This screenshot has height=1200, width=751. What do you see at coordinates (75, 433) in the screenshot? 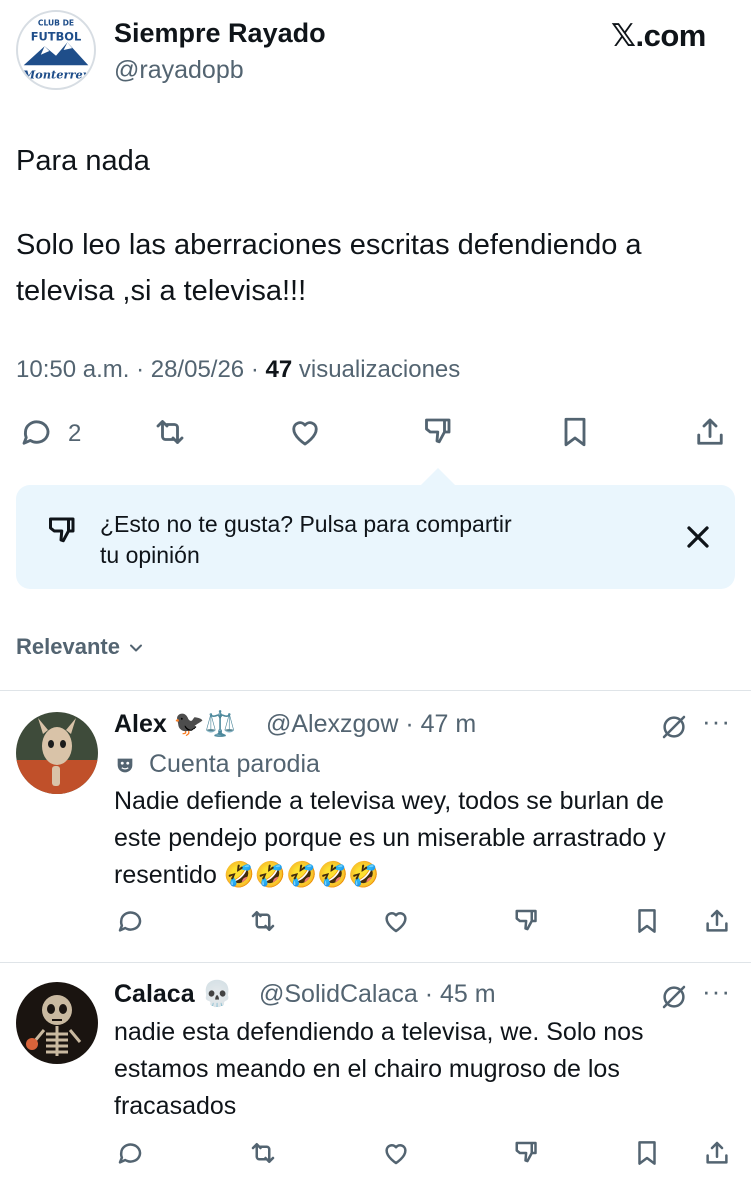
I see `reply-count: 2` at bounding box center [75, 433].